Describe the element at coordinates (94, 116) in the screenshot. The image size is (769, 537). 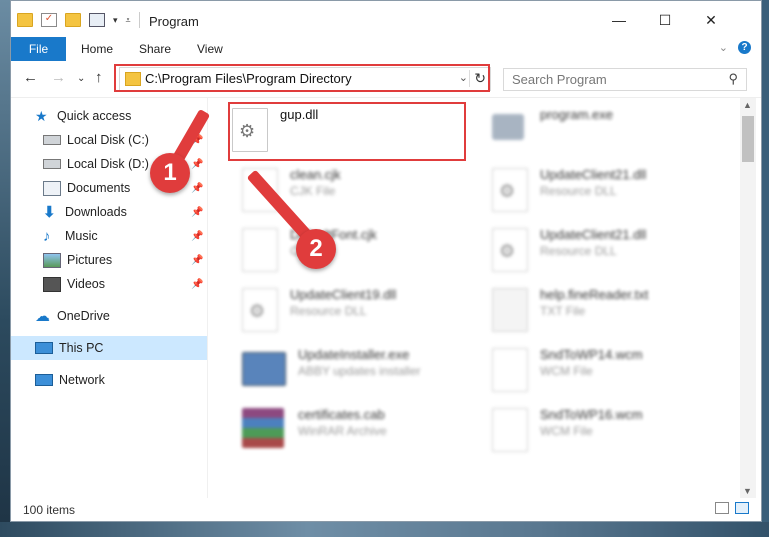
I see `sidebar-item-label: Quick access` at that location.